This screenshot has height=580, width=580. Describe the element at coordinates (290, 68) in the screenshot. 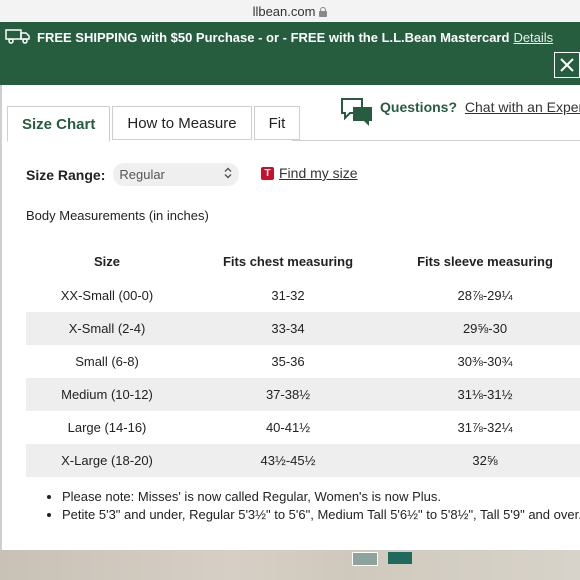

I see `modal-header-band` at that location.